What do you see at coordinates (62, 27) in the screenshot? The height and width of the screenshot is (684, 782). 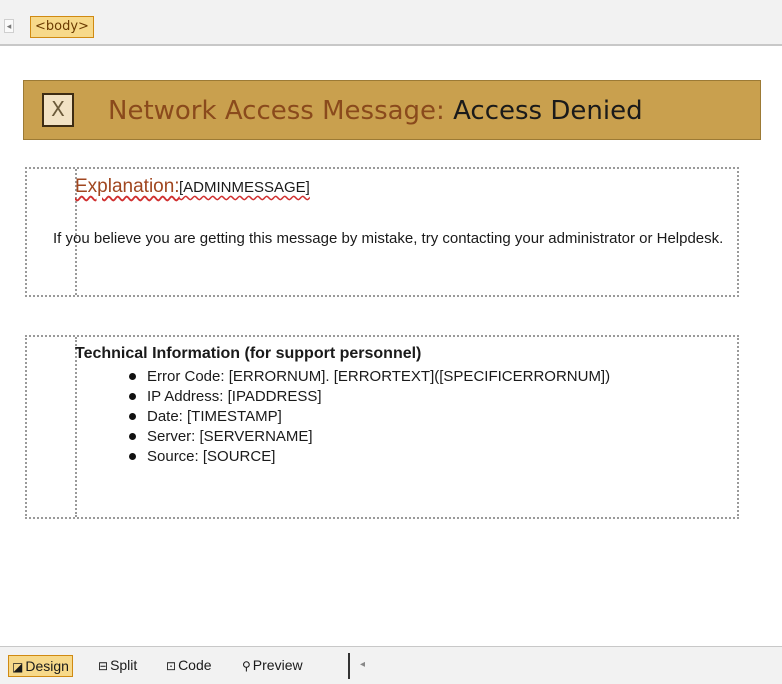 I see `tag-selector-body: <body>` at bounding box center [62, 27].